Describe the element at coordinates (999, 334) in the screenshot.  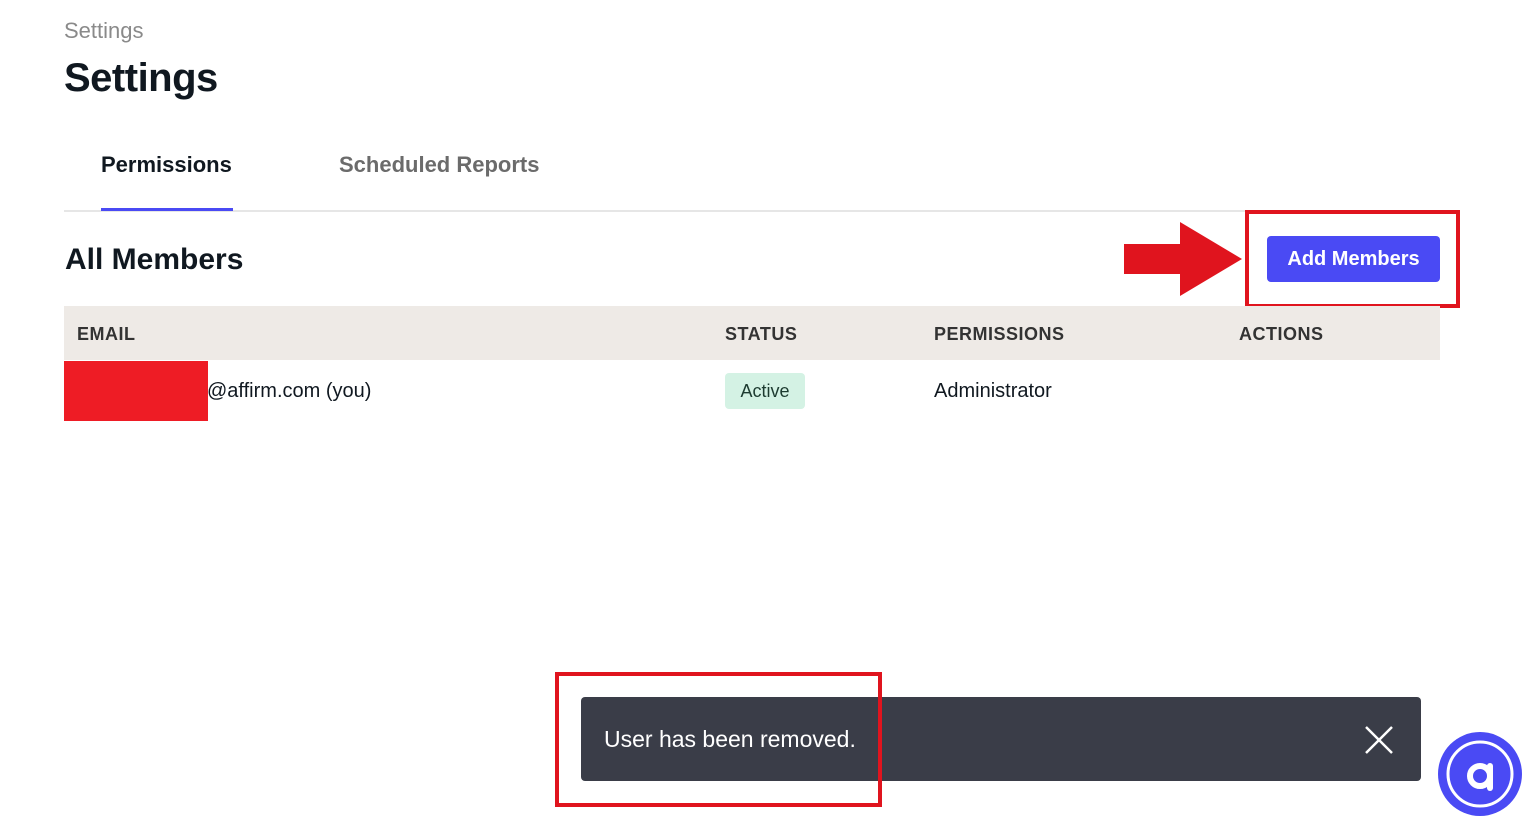
I see `column-header-permissions: PERMISSIONS` at that location.